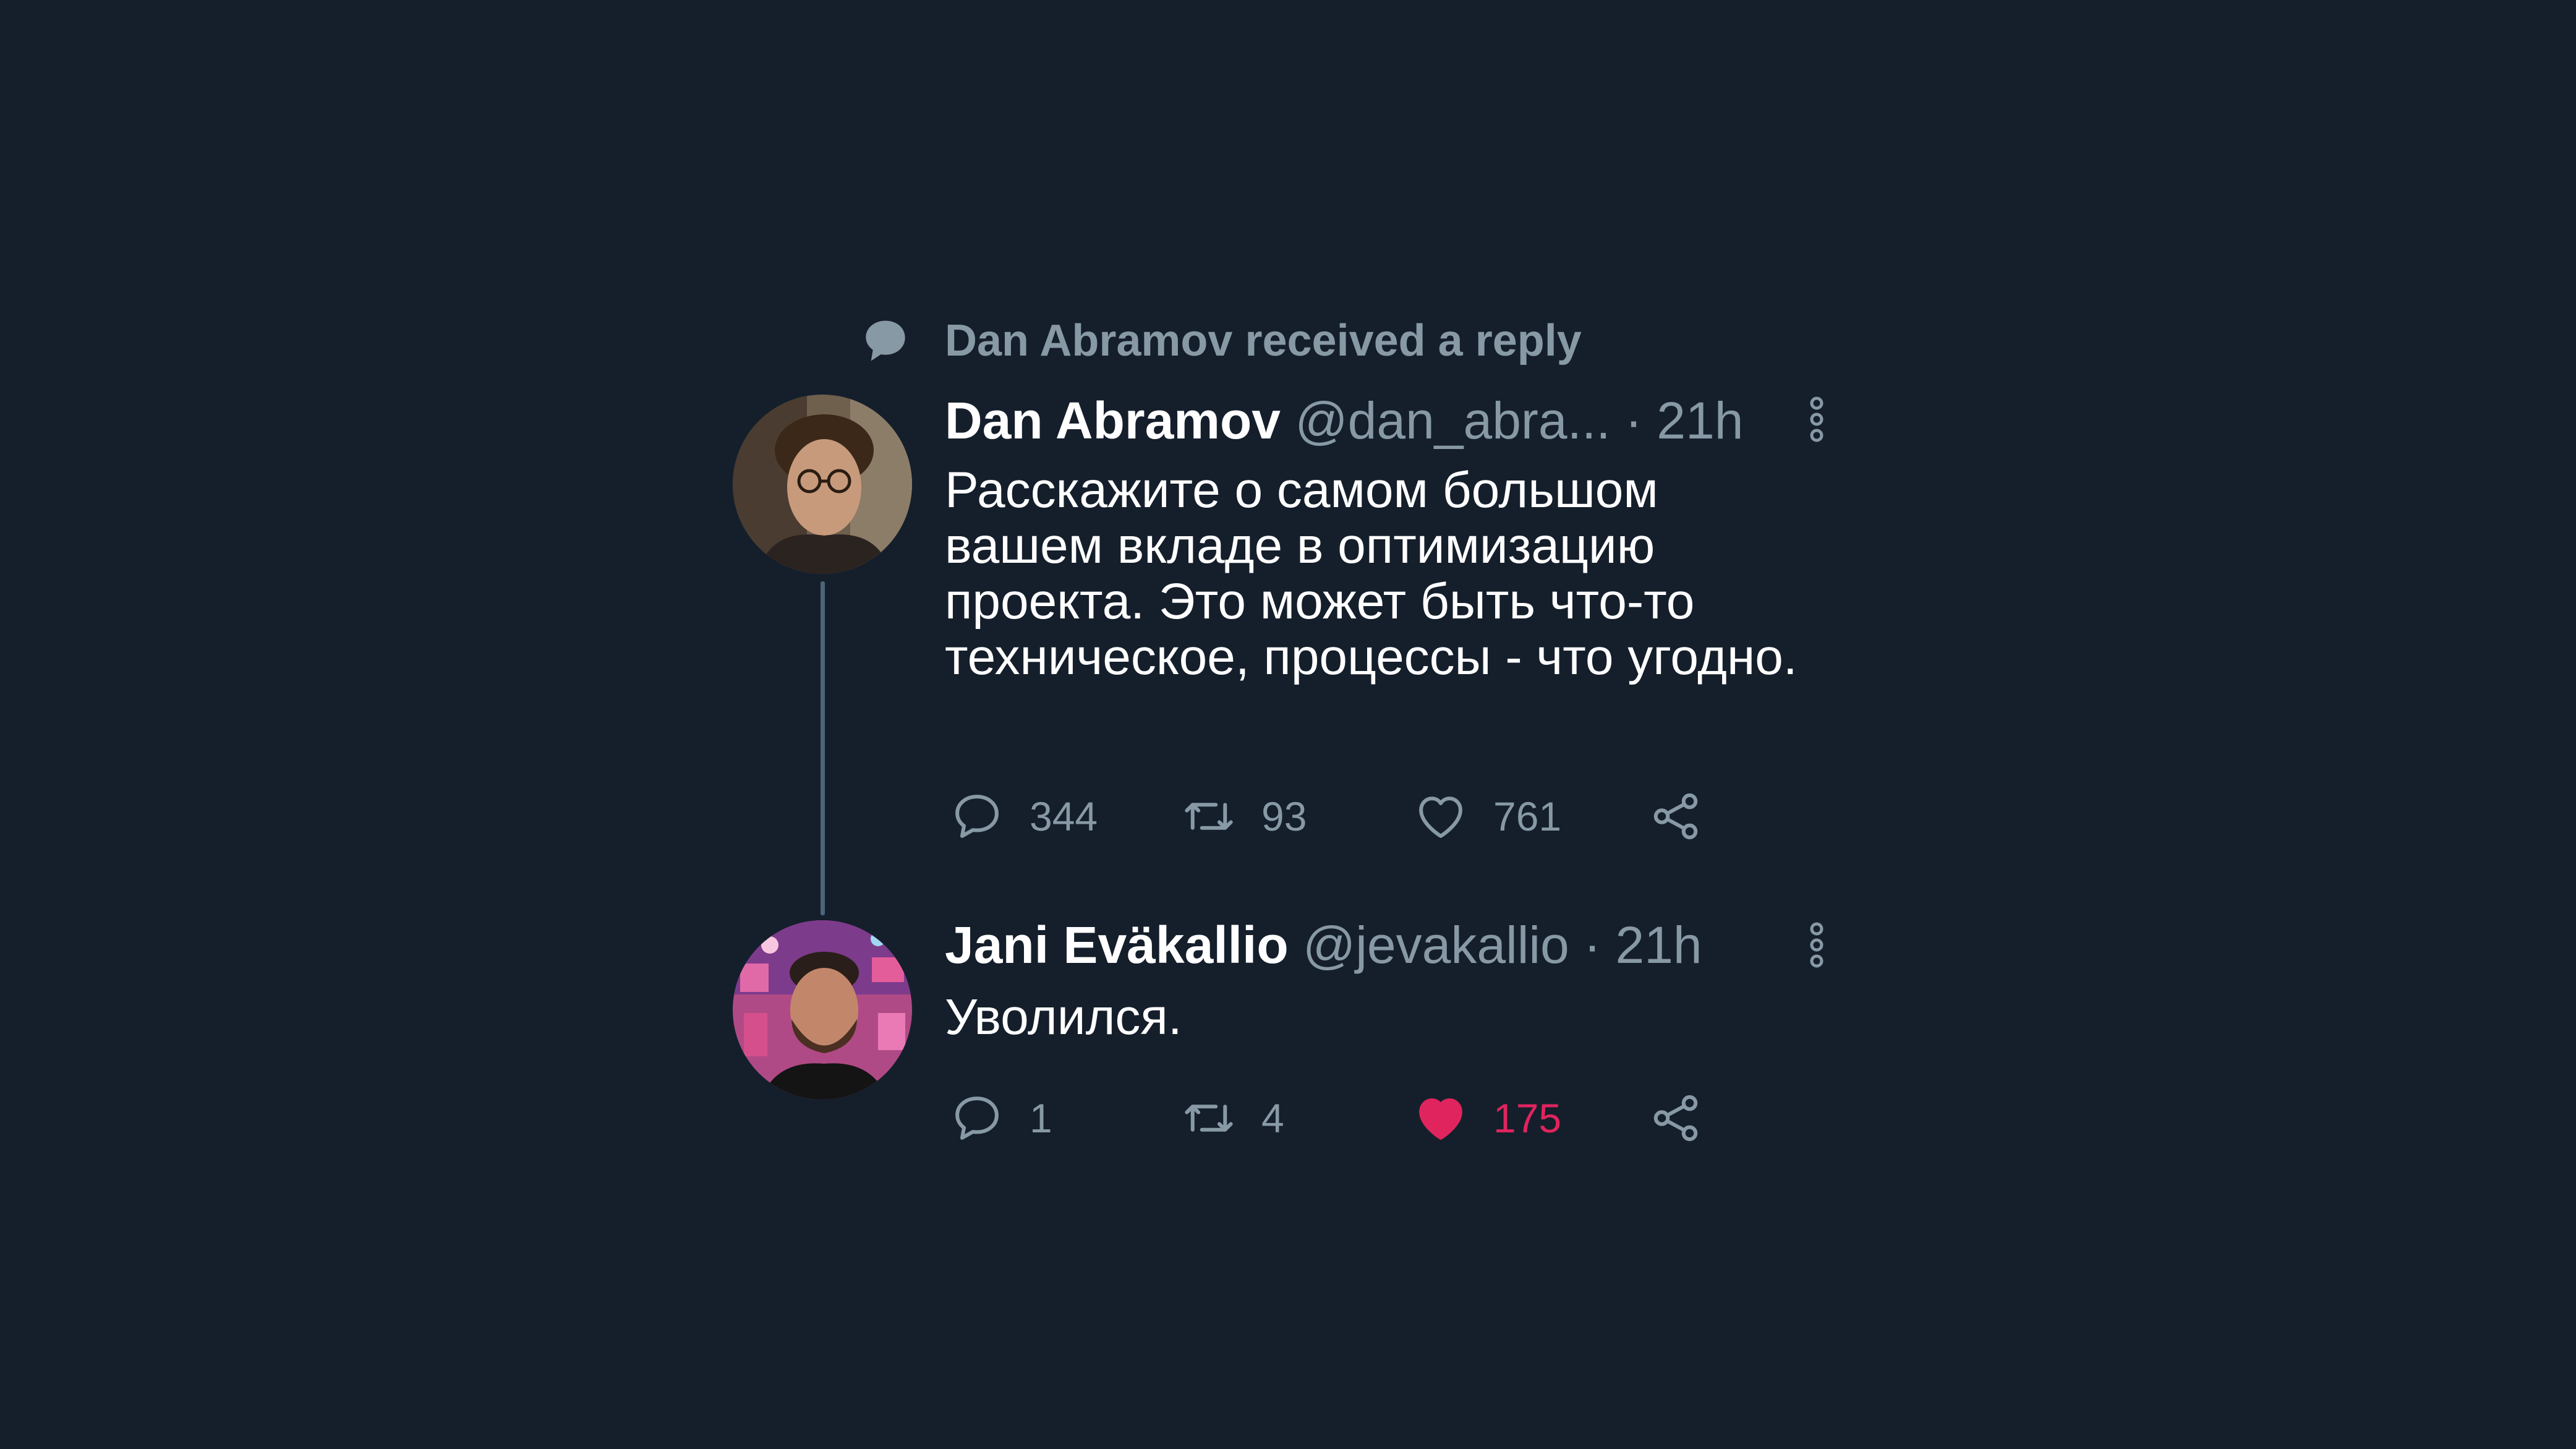 The height and width of the screenshot is (1449, 2576). What do you see at coordinates (823, 748) in the screenshot?
I see `thread-connector` at bounding box center [823, 748].